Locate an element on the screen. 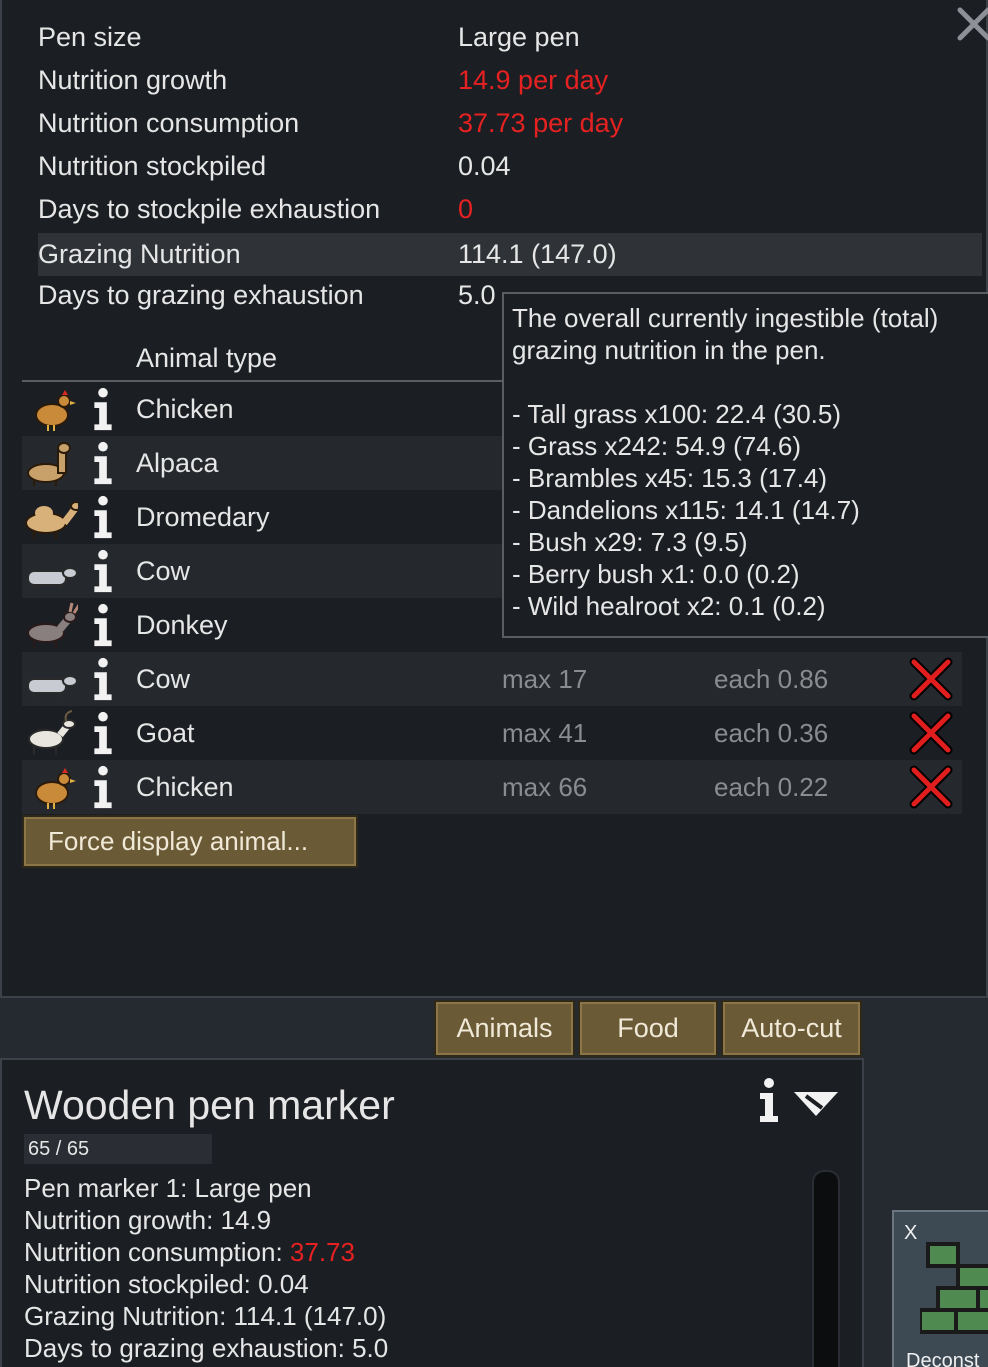 Image resolution: width=988 pixels, height=1367 pixels. stat-row-nutrition-growth: Nutrition growth 14.9 per day is located at coordinates (510, 80).